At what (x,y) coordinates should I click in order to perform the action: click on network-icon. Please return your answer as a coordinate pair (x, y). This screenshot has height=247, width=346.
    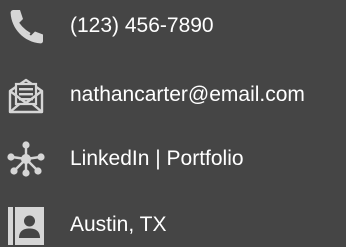
    Looking at the image, I should click on (26, 159).